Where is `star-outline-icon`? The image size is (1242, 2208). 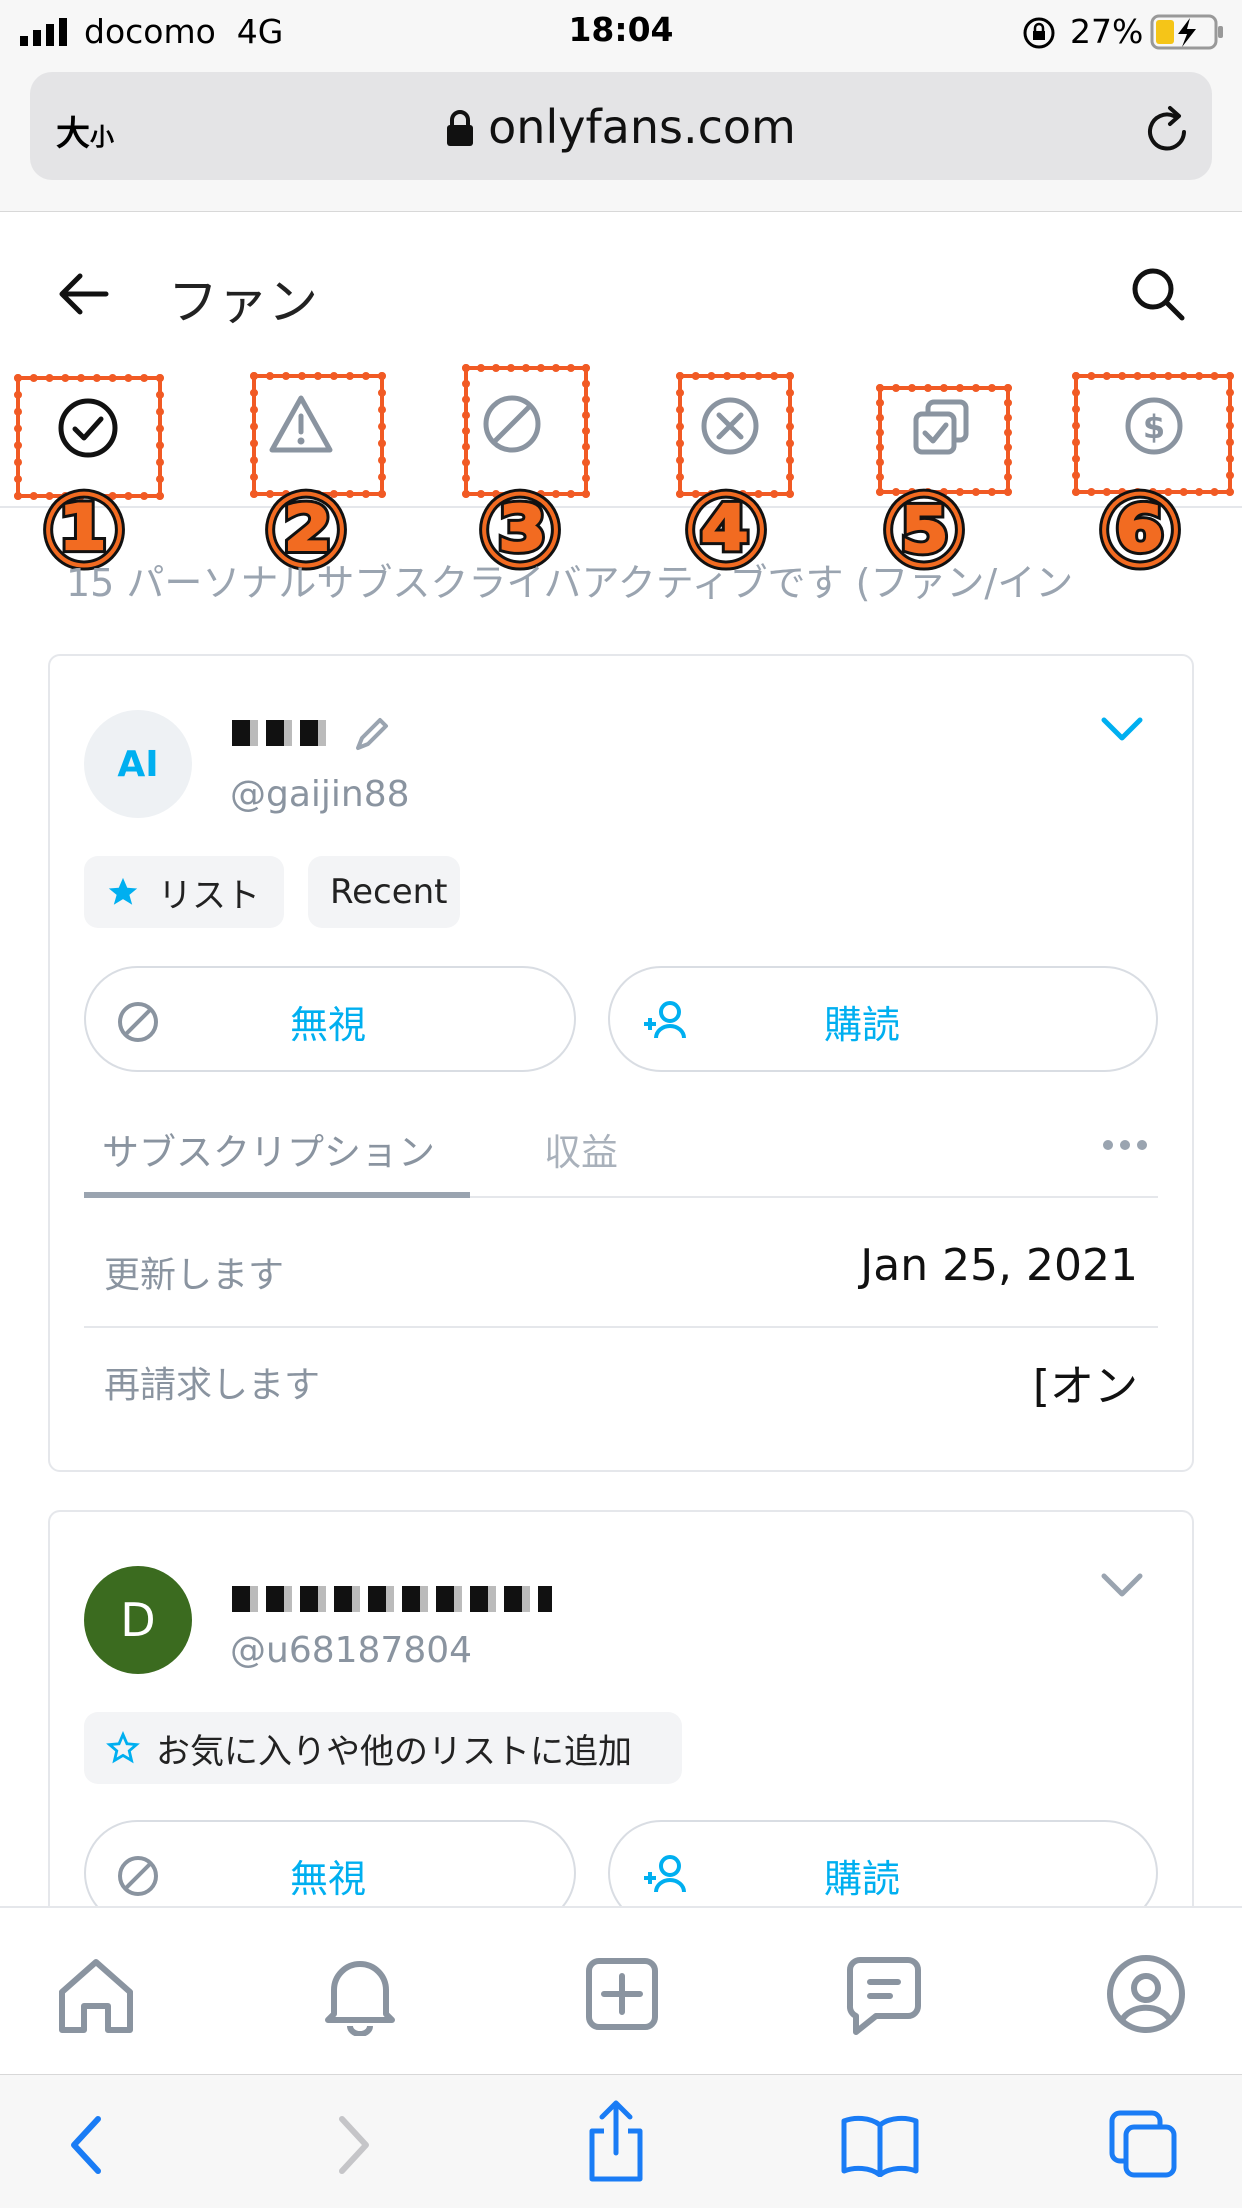
star-outline-icon is located at coordinates (123, 1747).